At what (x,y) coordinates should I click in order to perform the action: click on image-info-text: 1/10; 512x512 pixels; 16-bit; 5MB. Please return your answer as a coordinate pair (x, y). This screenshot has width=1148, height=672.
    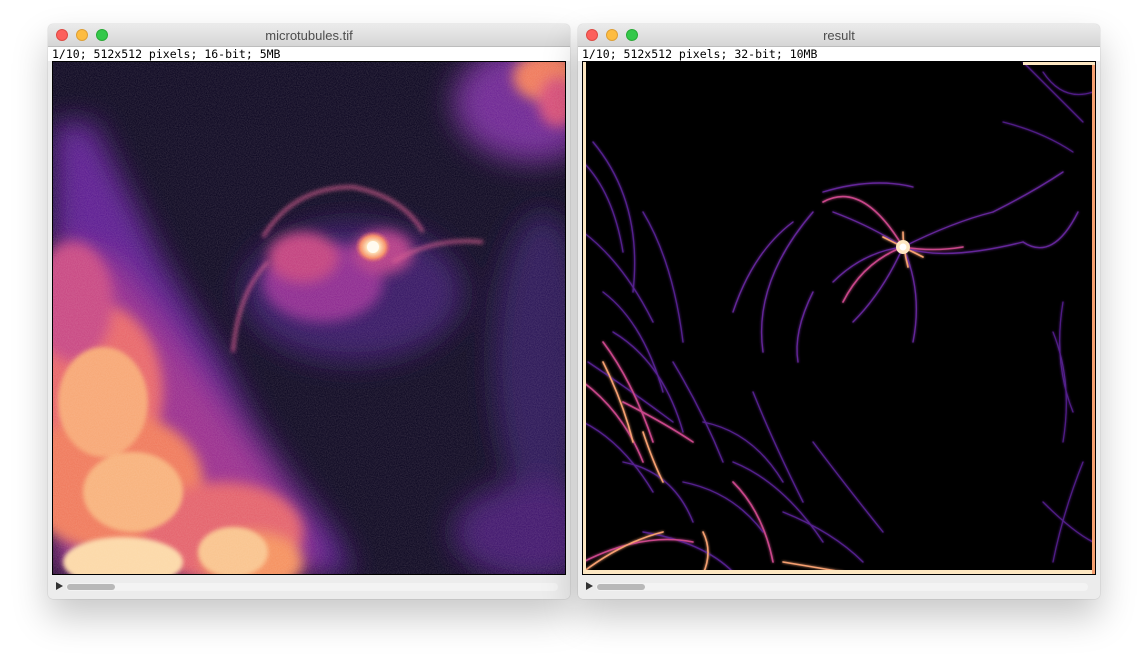
    Looking at the image, I should click on (166, 54).